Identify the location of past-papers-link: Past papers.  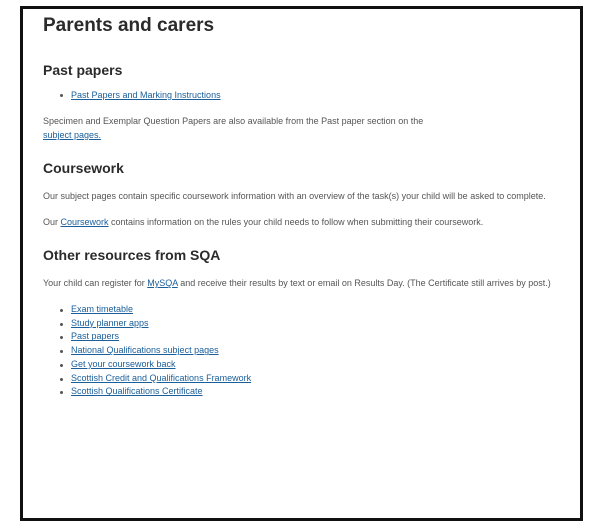
(95, 336).